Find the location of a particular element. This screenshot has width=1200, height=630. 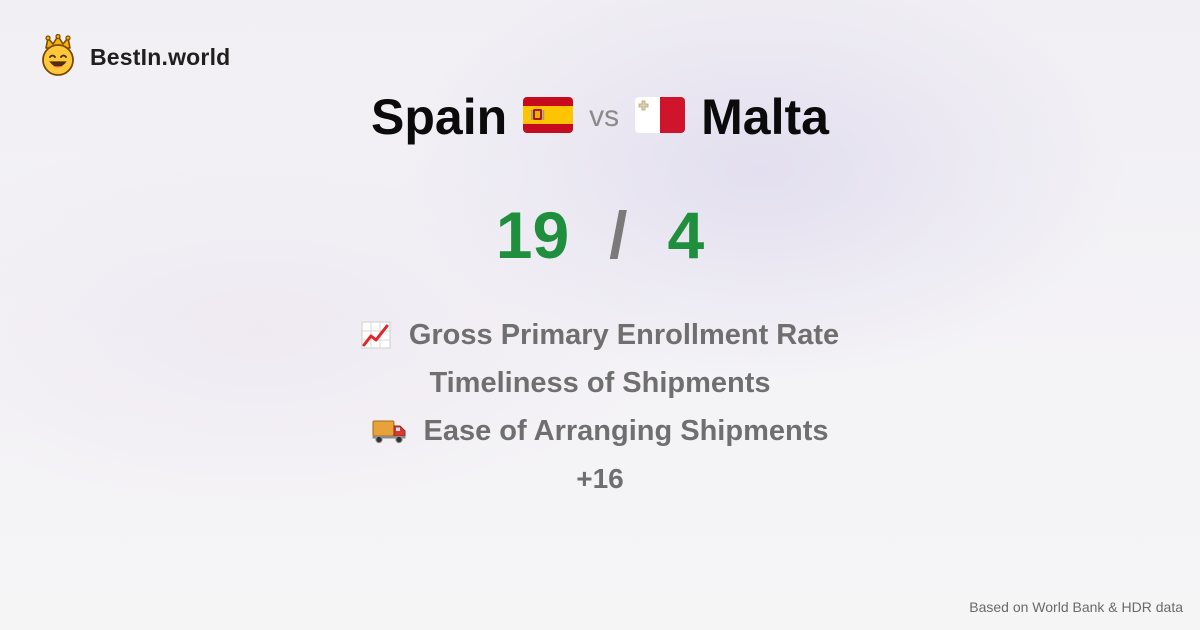

delivery-truck-icon is located at coordinates (389, 431).